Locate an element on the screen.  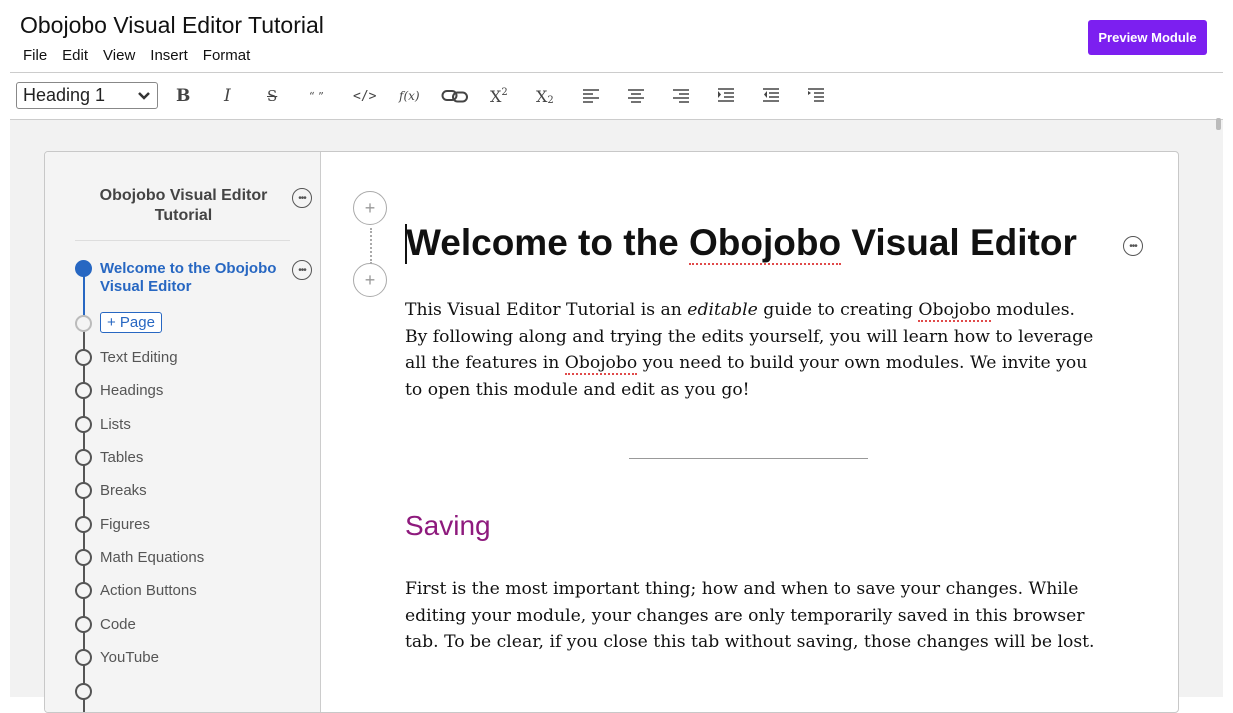
sidebar-item-tables: Tables is located at coordinates (109, 457).